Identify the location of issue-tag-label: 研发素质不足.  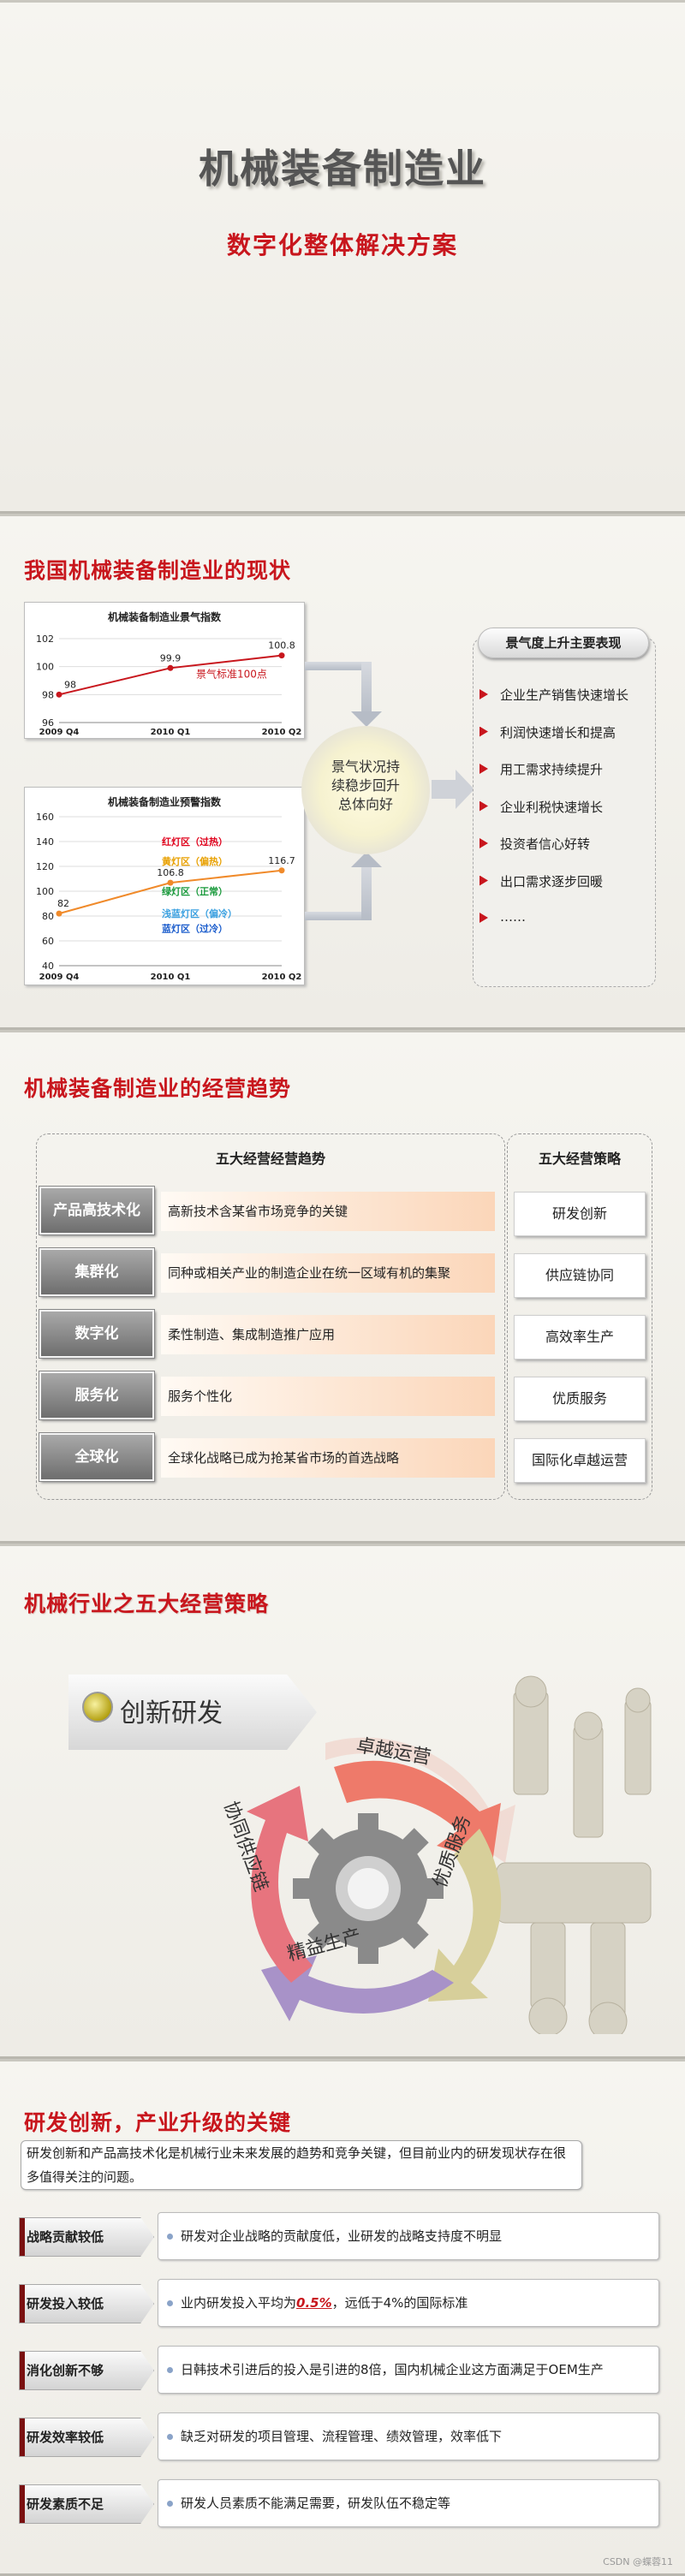
(65, 2504).